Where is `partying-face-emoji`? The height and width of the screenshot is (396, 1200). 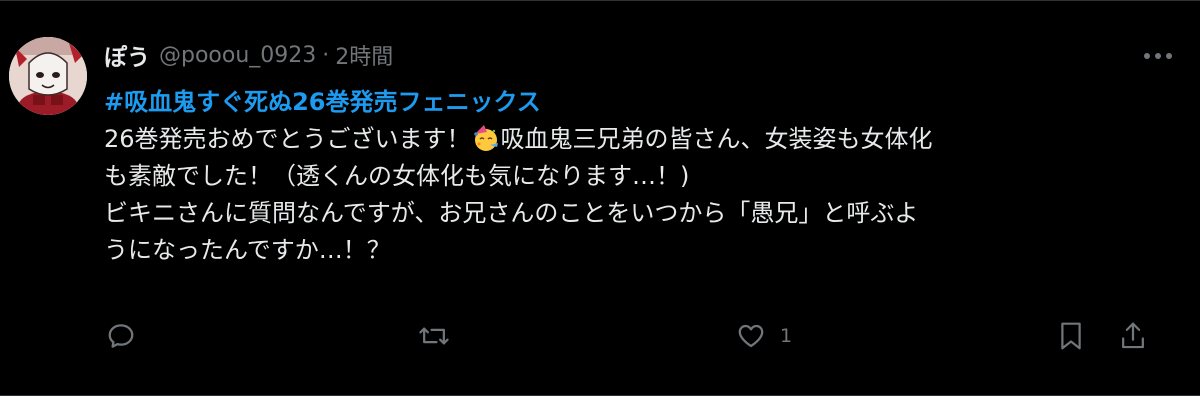 partying-face-emoji is located at coordinates (485, 138).